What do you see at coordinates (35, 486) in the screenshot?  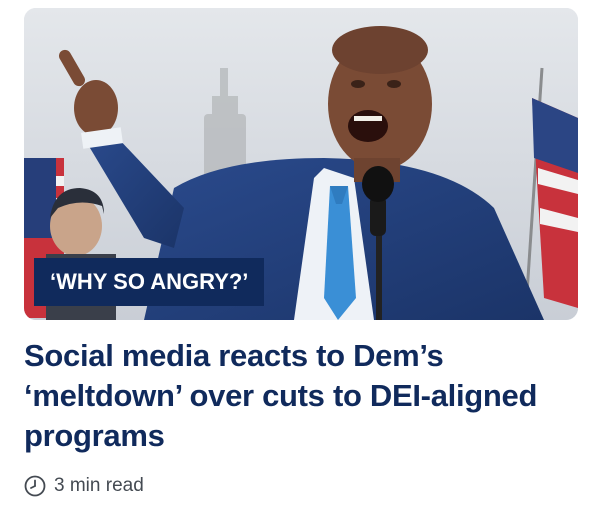 I see `clock-icon` at bounding box center [35, 486].